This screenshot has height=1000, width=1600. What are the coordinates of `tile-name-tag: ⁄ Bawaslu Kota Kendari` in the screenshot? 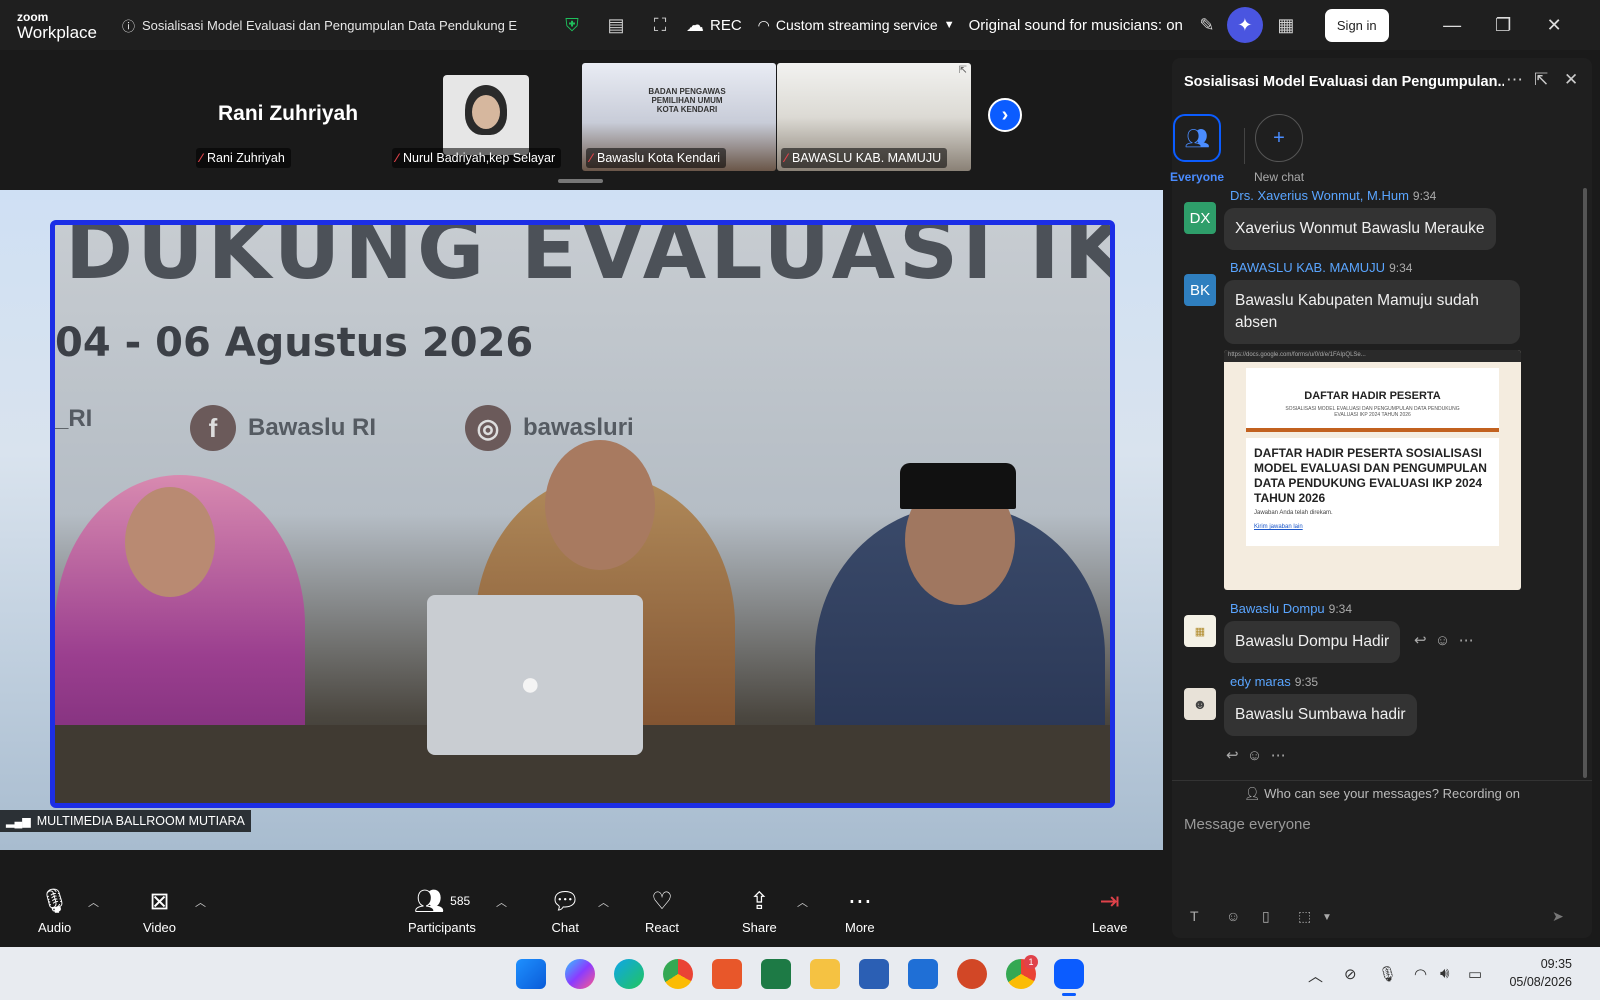 It's located at (656, 158).